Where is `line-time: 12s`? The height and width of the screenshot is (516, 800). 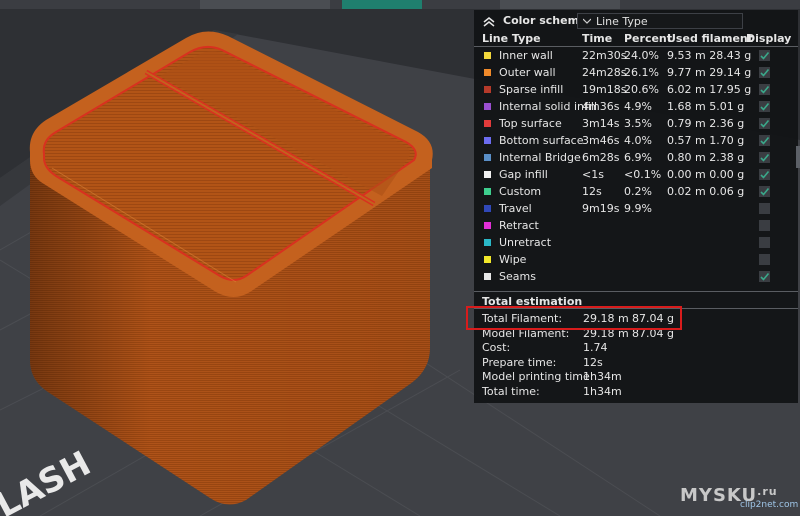
line-time: 12s is located at coordinates (592, 191).